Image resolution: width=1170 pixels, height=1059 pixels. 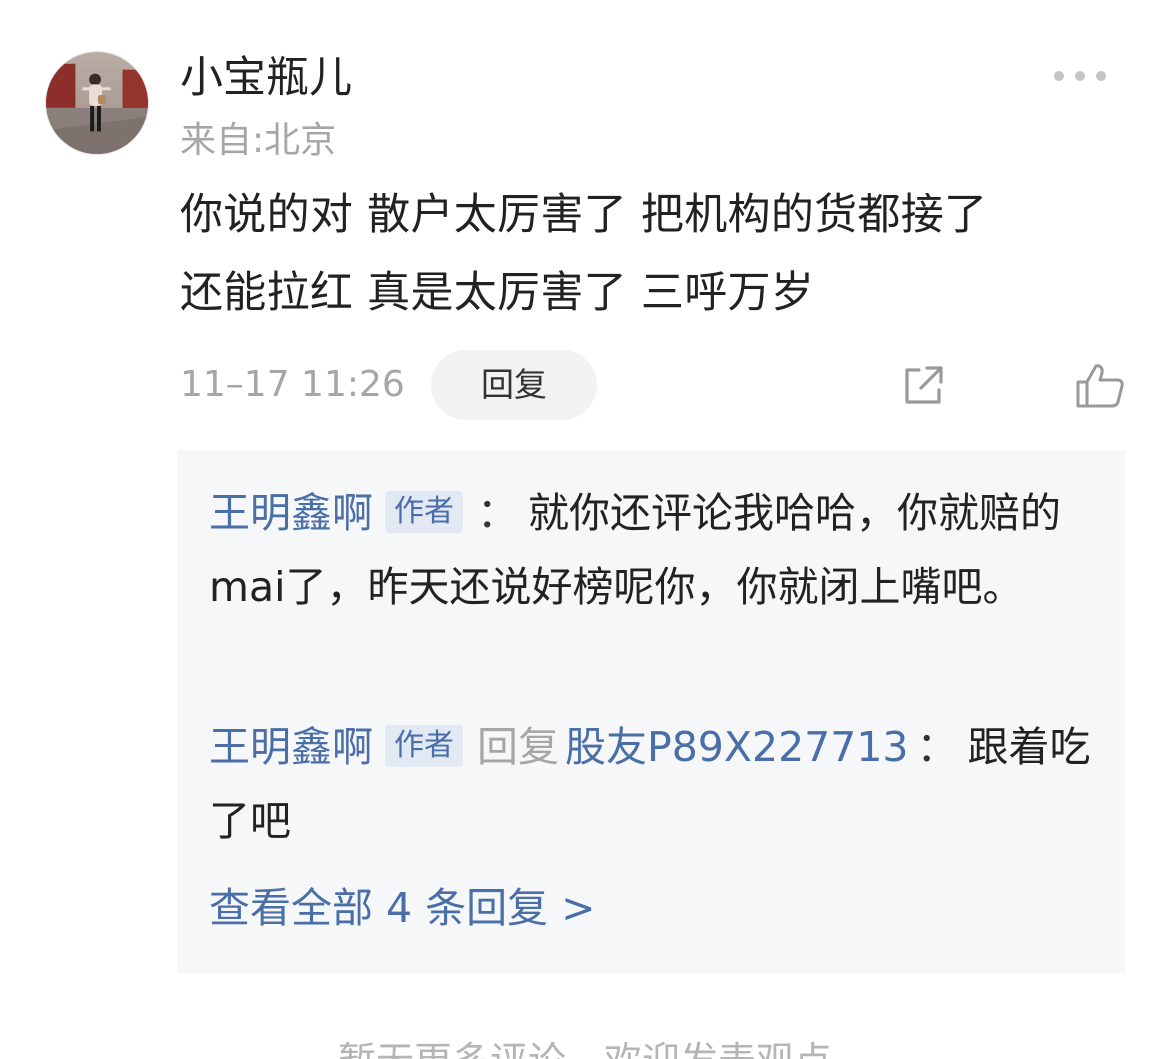 I want to click on reply-to-label: 回复, so click(x=518, y=747).